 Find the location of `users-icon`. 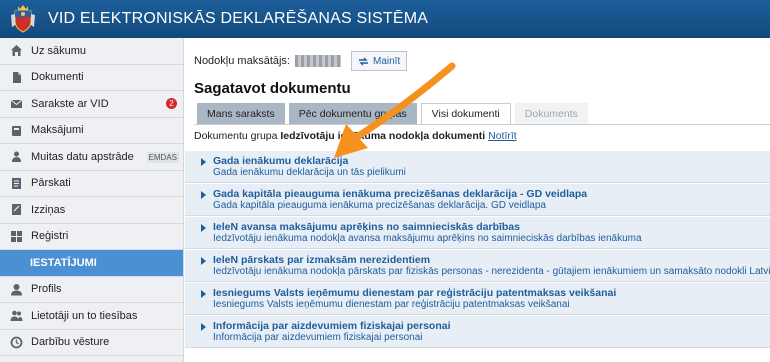

users-icon is located at coordinates (16, 316).